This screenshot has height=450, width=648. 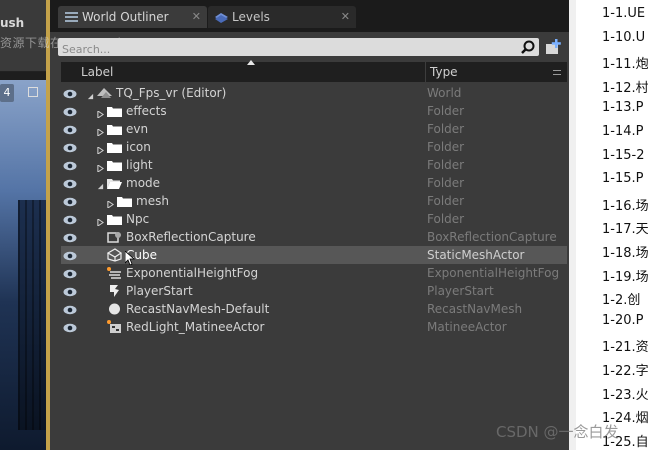 What do you see at coordinates (125, 17) in the screenshot?
I see `tab-label: World Outliner` at bounding box center [125, 17].